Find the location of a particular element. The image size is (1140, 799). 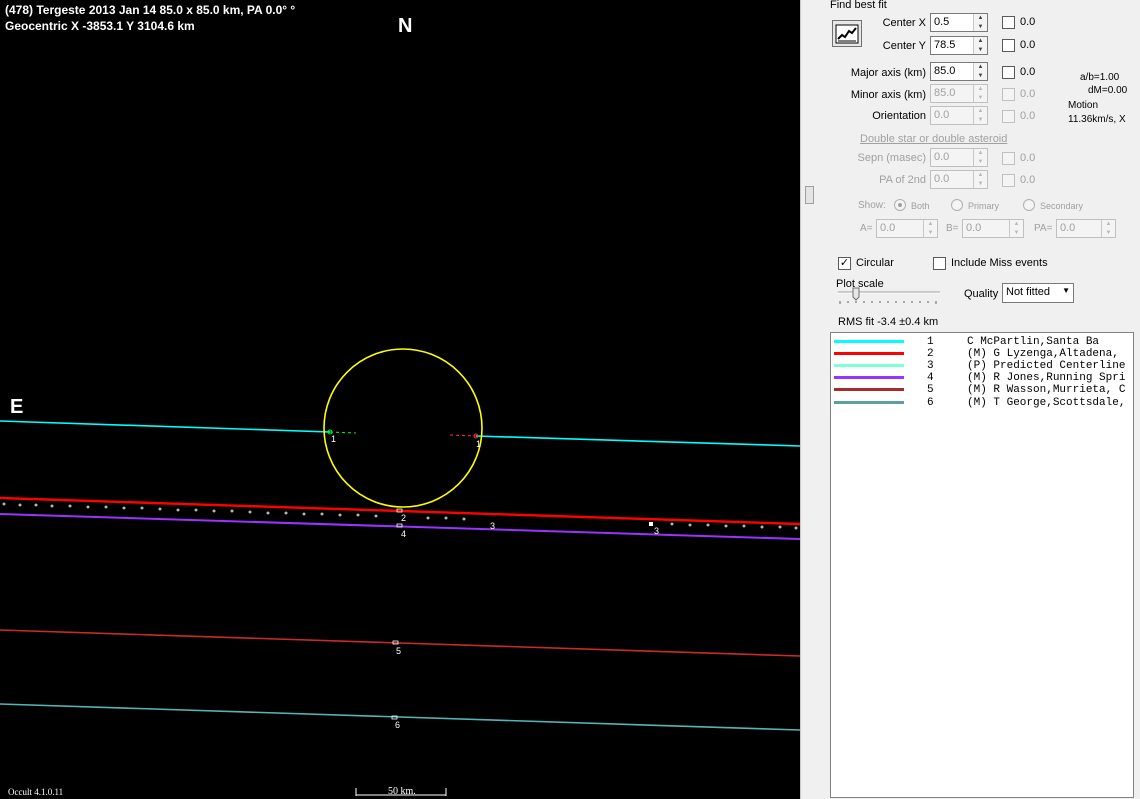

legend-item: 1 C McPartlin,Santa Ba is located at coordinates (982, 342).